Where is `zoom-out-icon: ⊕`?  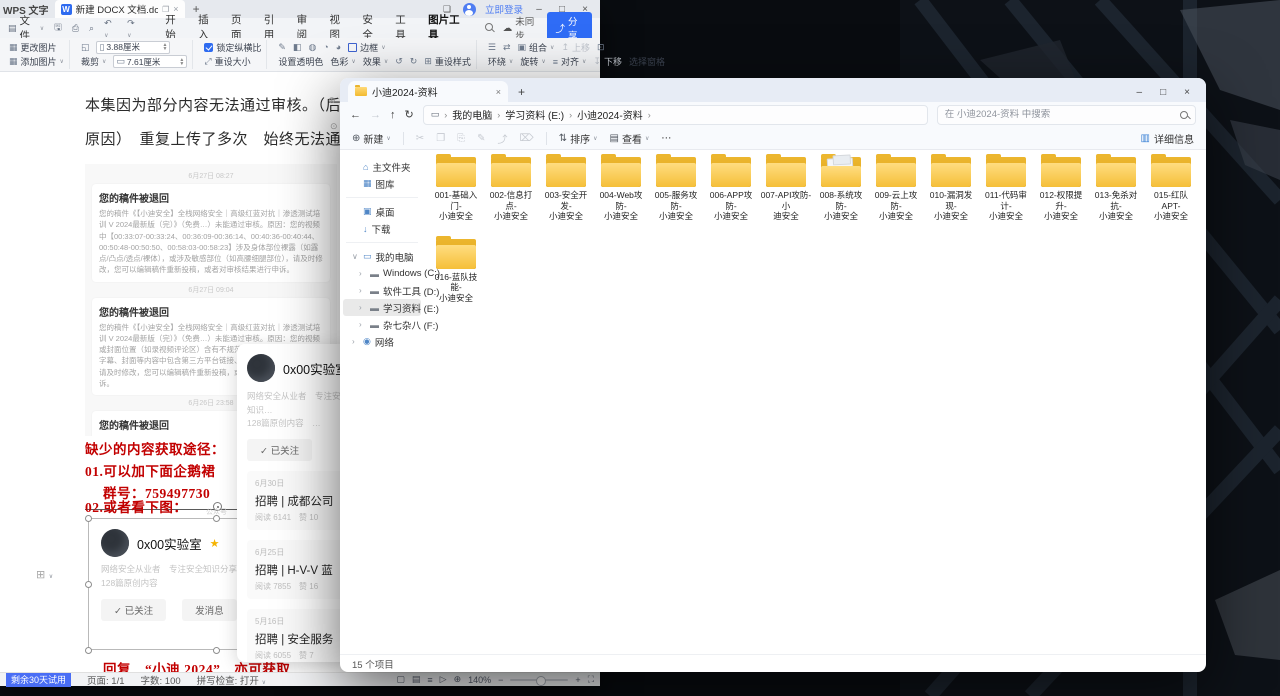 zoom-out-icon: ⊕ is located at coordinates (458, 679).